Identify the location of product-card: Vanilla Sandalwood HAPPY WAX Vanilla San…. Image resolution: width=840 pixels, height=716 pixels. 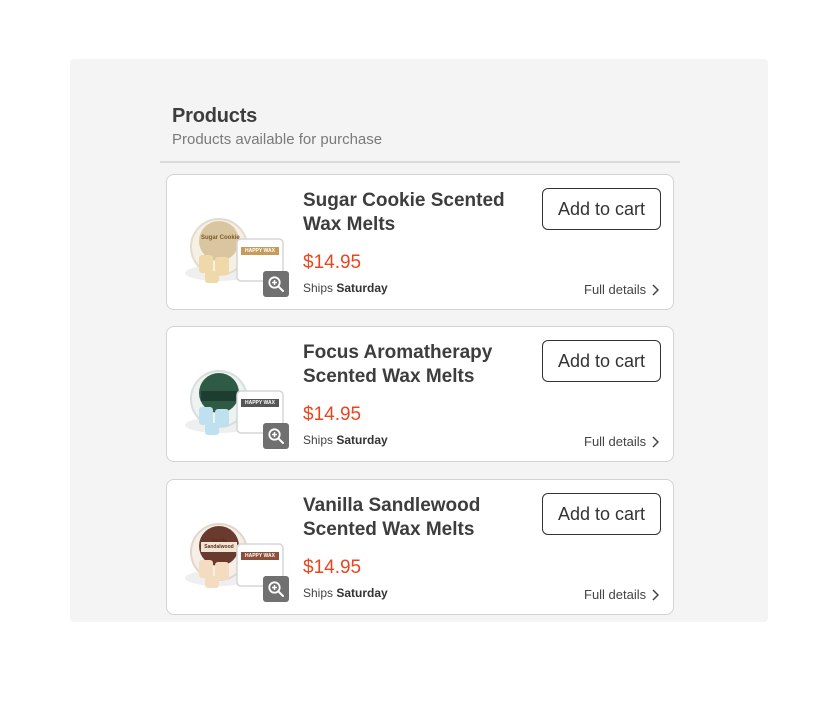
(420, 547).